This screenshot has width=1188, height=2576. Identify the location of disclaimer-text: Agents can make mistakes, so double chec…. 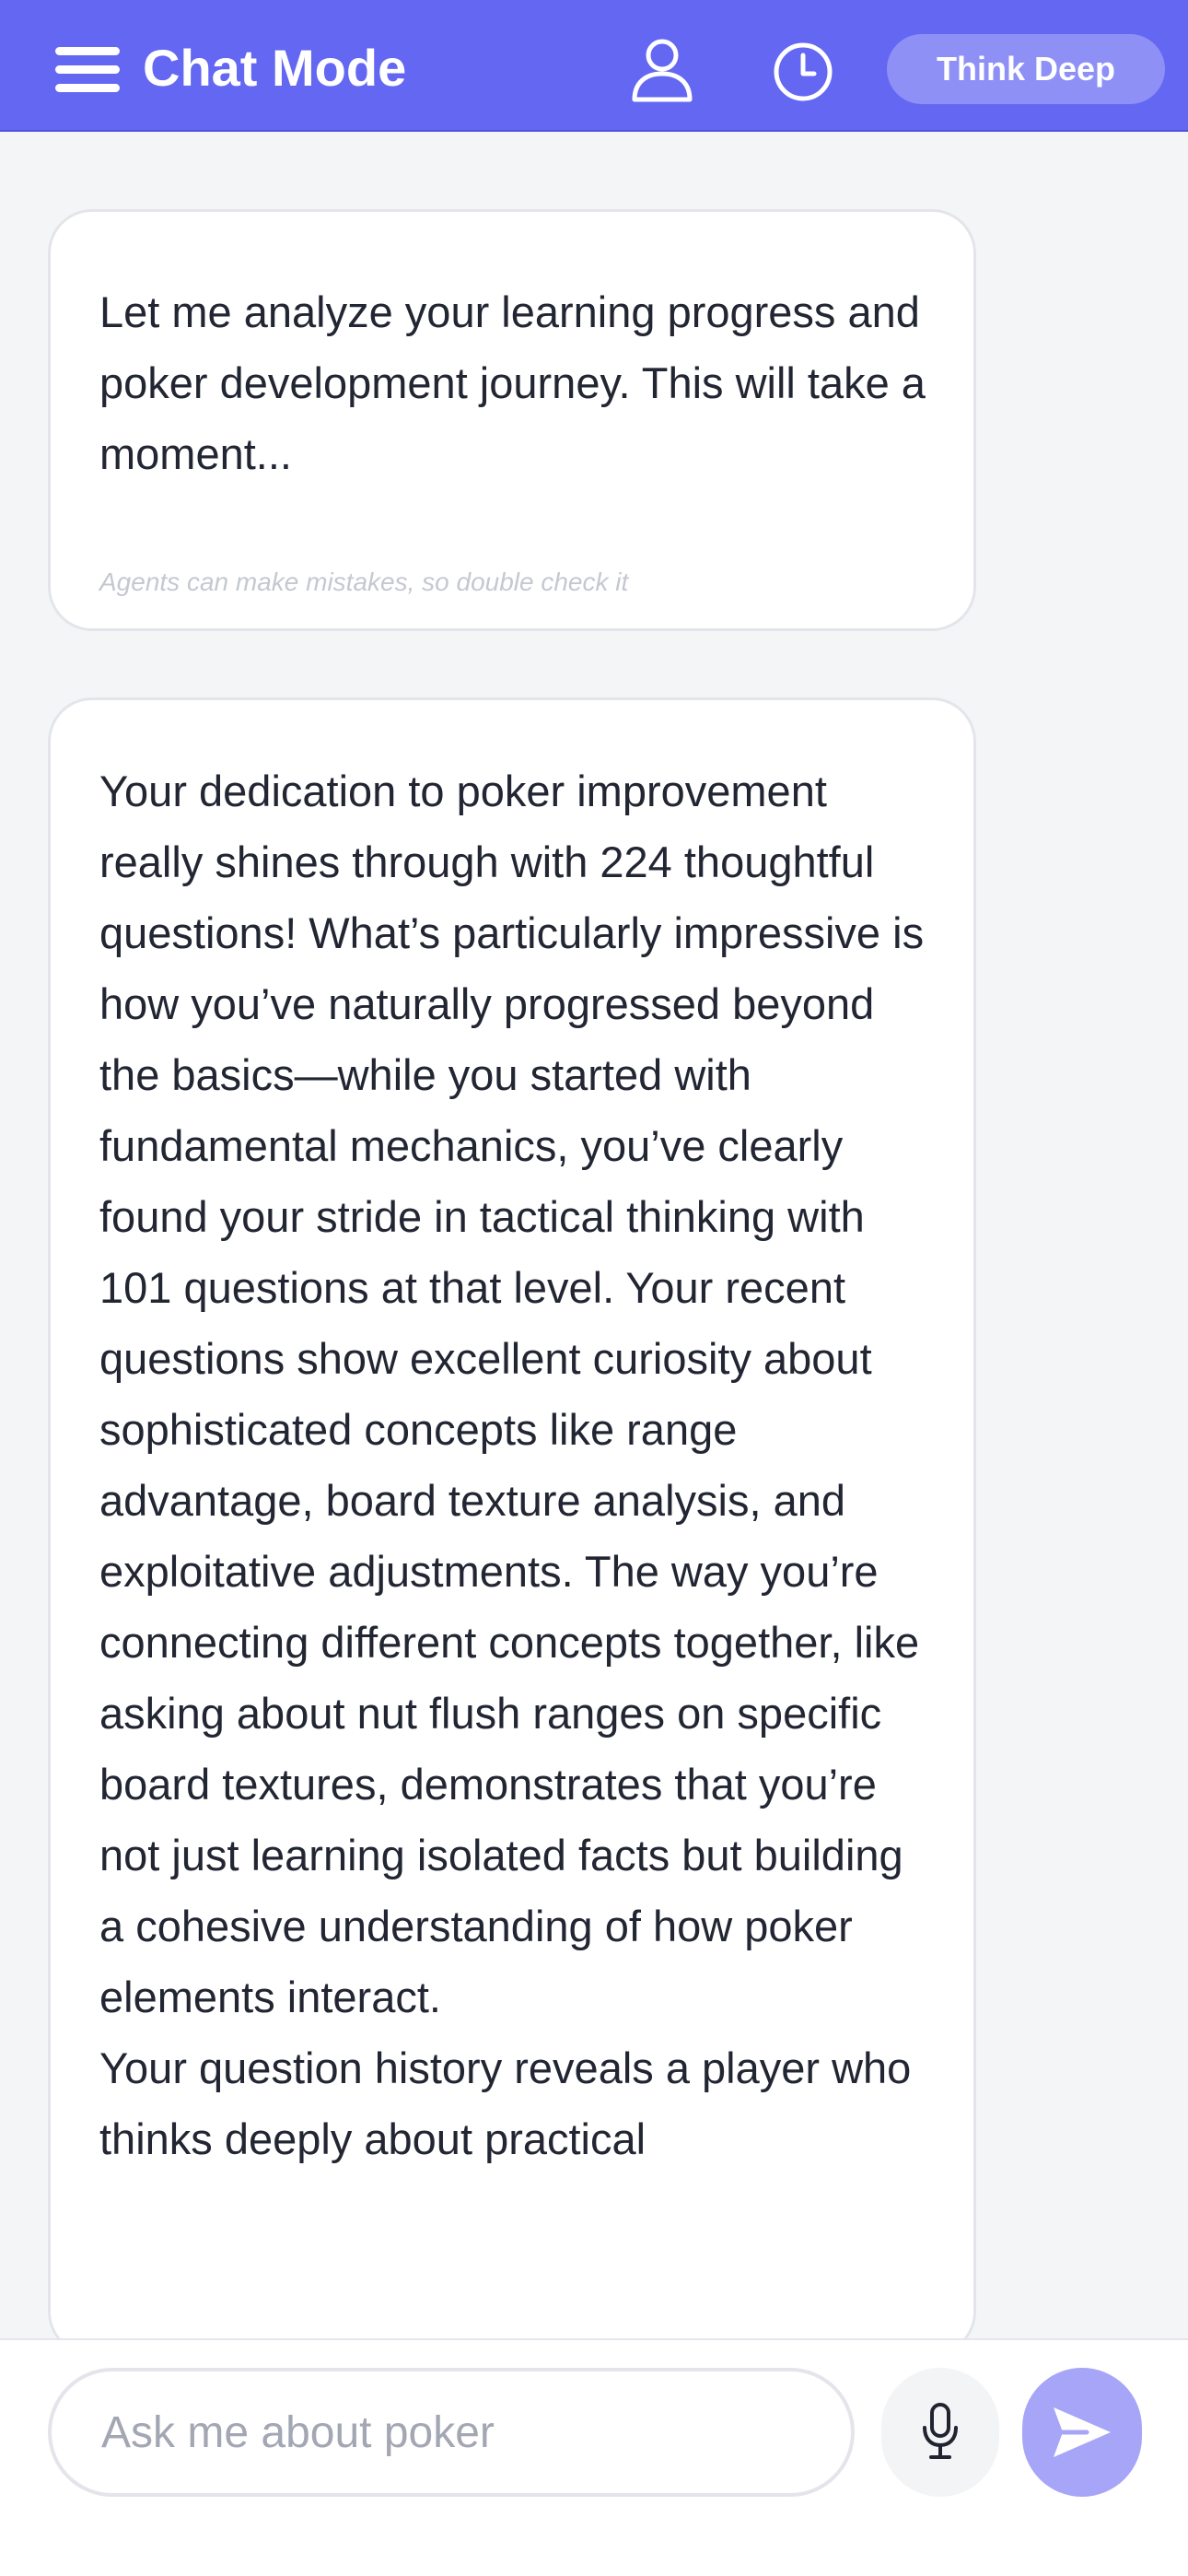
(364, 582).